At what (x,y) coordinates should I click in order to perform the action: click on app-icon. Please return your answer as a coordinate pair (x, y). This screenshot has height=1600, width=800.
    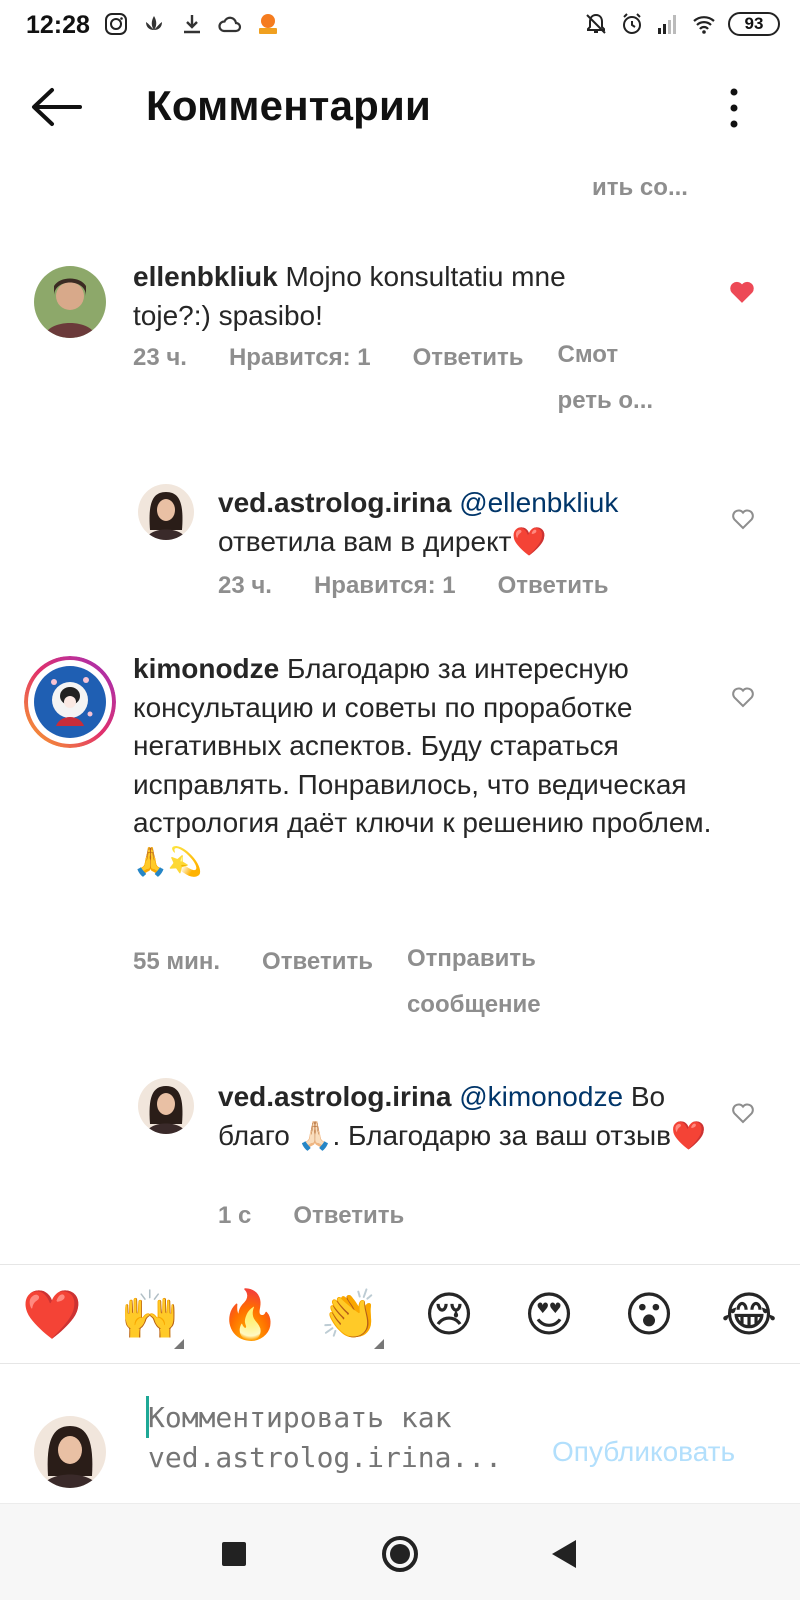
    Looking at the image, I should click on (268, 24).